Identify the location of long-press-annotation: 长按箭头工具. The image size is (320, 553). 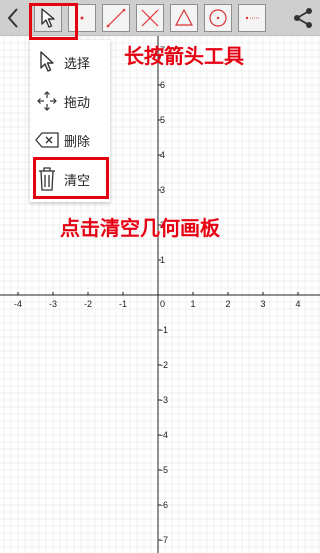
(184, 56).